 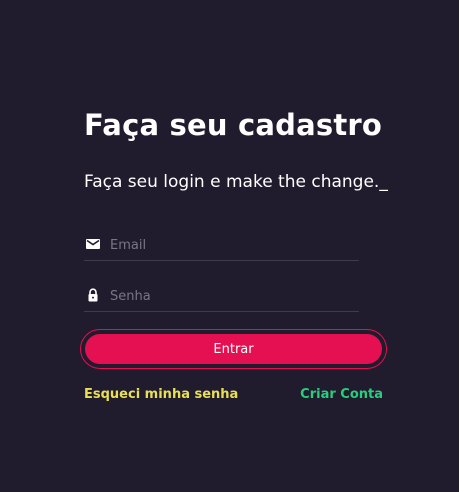 I want to click on page-subtitle: Faça seu login e make the change._, so click(x=236, y=182).